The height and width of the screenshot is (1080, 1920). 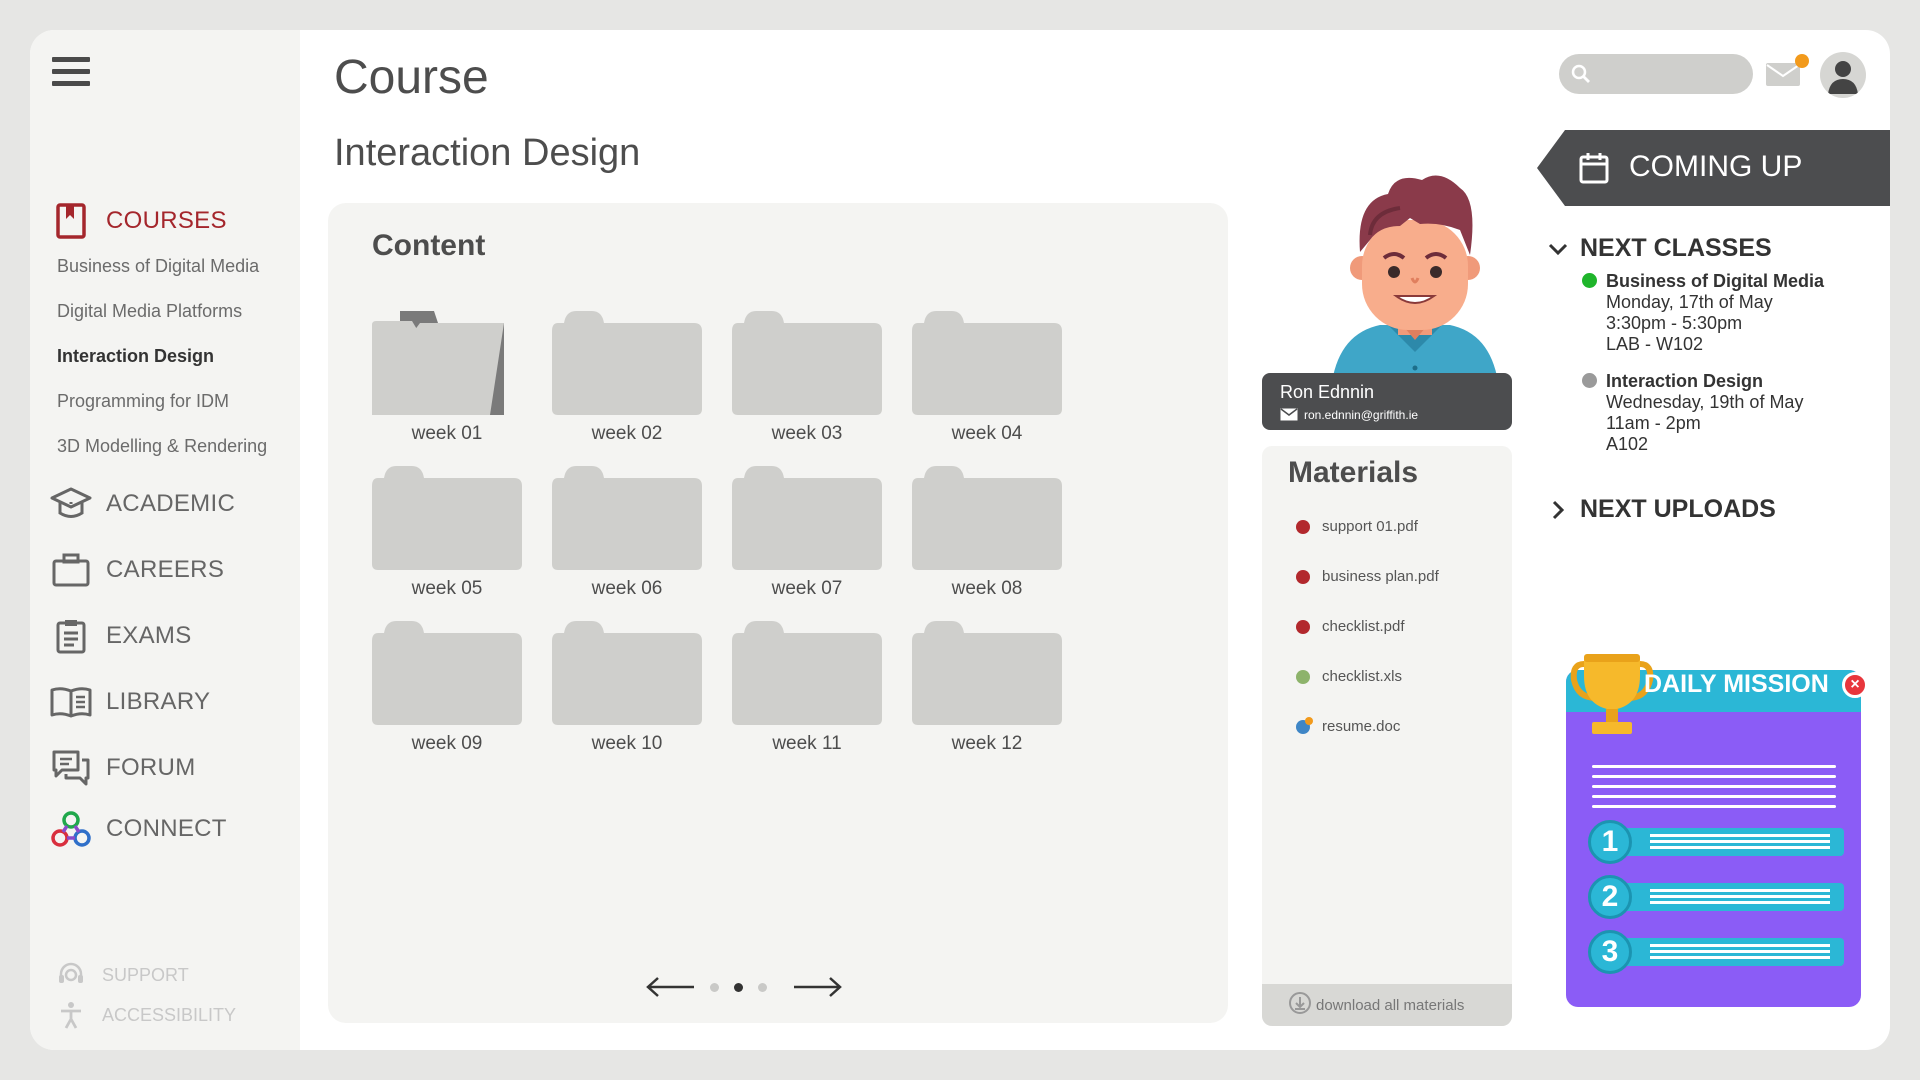 What do you see at coordinates (71, 768) in the screenshot?
I see `chat-bubbles-icon` at bounding box center [71, 768].